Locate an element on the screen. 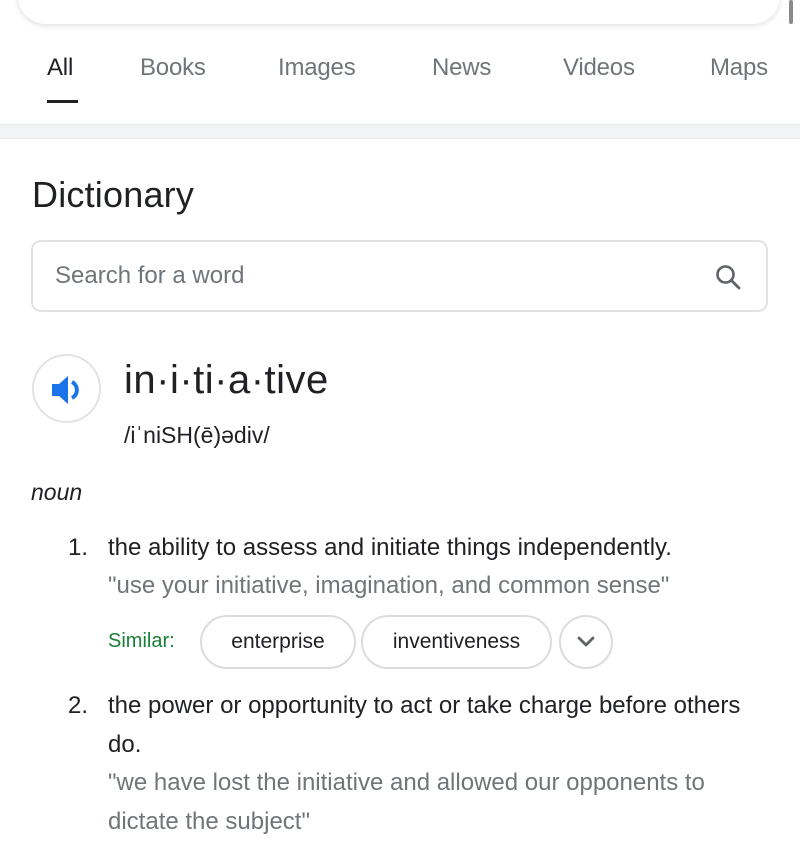  tab-books: Books is located at coordinates (173, 68).